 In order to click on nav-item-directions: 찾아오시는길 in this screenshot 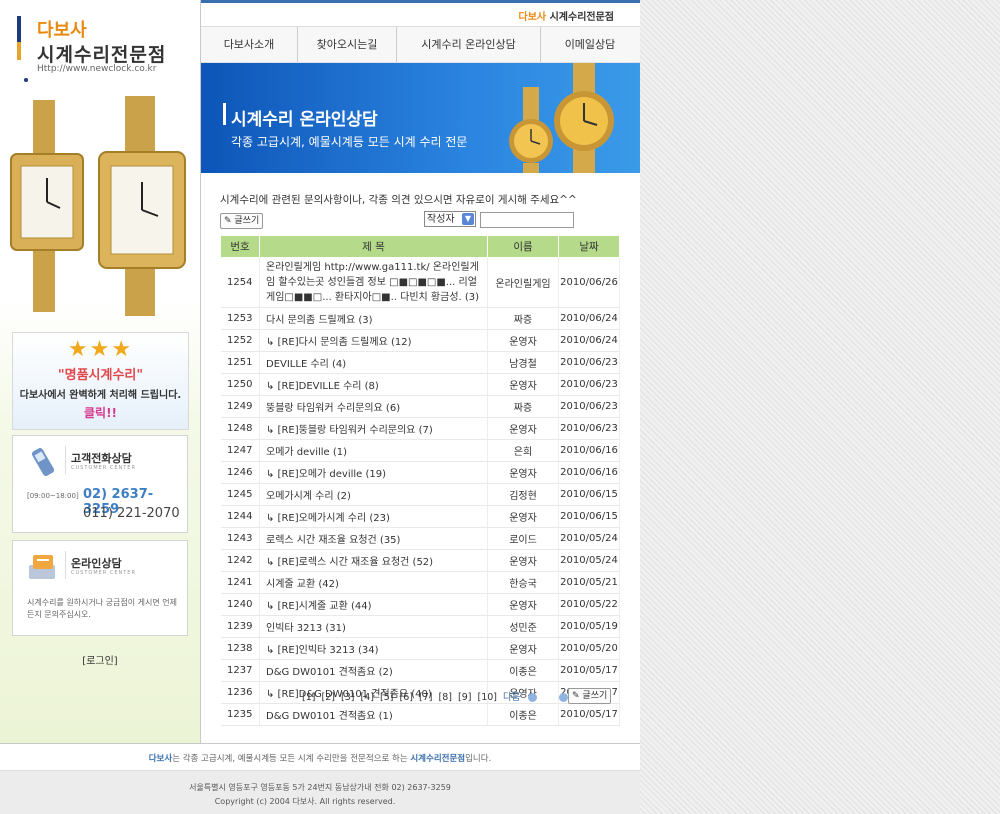, I will do `click(347, 44)`.